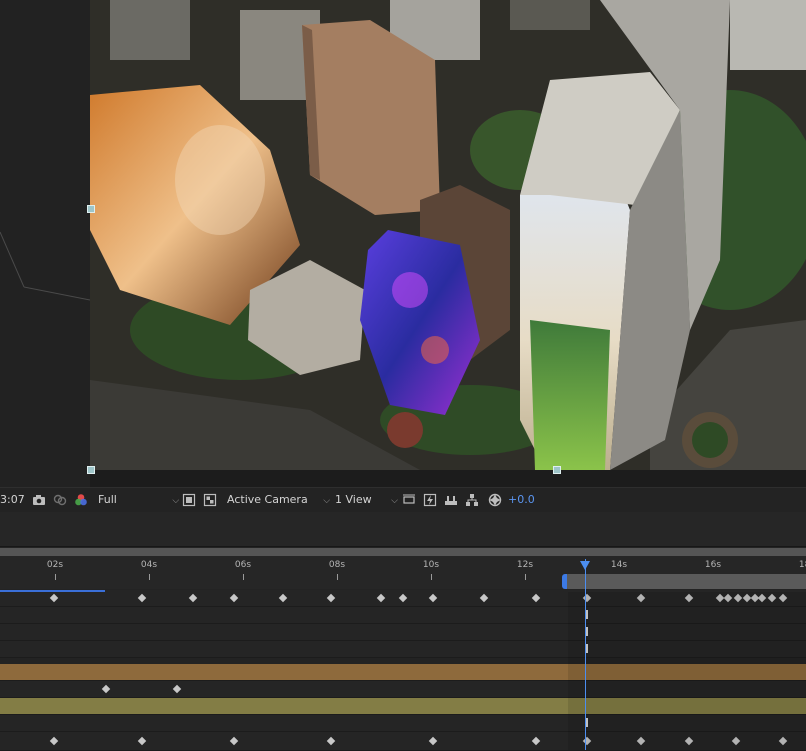 The width and height of the screenshot is (806, 751). Describe the element at coordinates (210, 500) in the screenshot. I see `transparency-grid-icon` at that location.